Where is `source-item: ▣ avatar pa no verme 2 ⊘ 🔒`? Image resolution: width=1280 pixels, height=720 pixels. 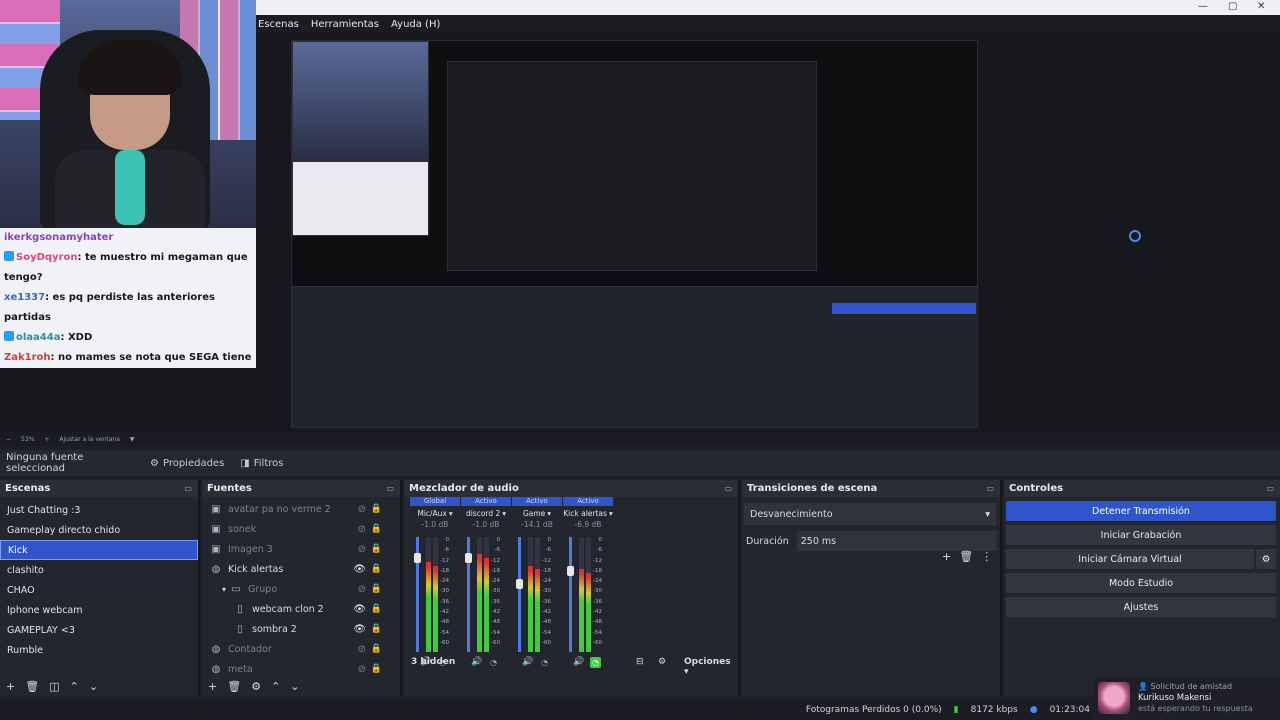 source-item: ▣ avatar pa no verme 2 ⊘ 🔒 is located at coordinates (301, 509).